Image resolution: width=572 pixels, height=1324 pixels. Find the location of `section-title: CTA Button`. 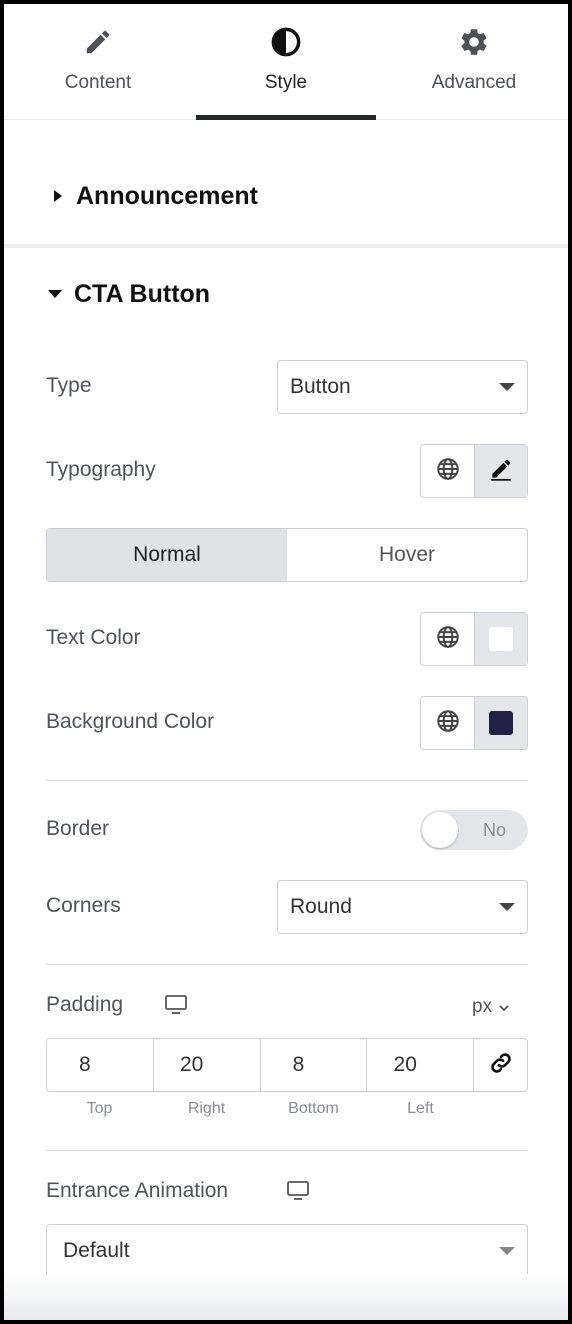

section-title: CTA Button is located at coordinates (142, 293).